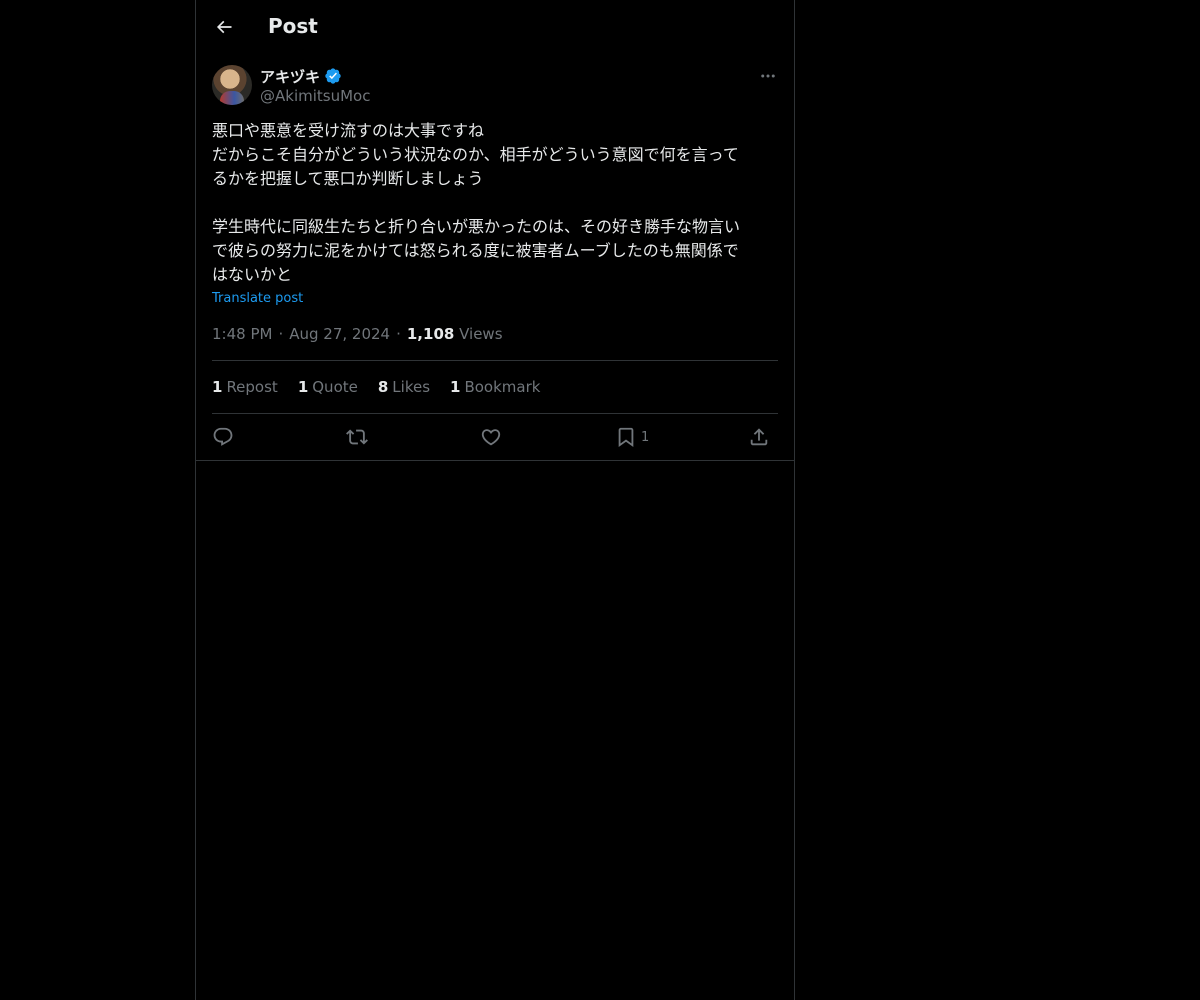 This screenshot has height=1000, width=1200. What do you see at coordinates (476, 226) in the screenshot?
I see `tweet-text-line: 学生時代に同級生たちと折り合いが悪かったのは、その好き勝手な物言い` at bounding box center [476, 226].